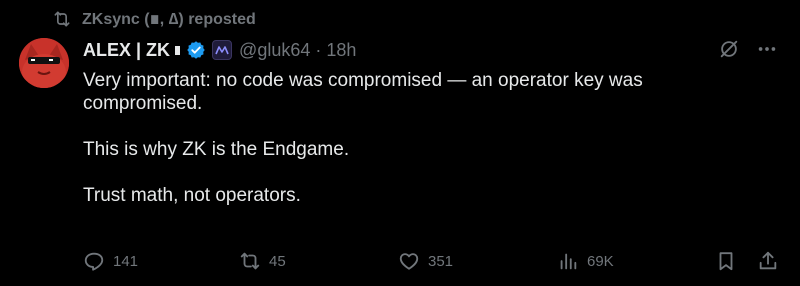  What do you see at coordinates (126, 261) in the screenshot?
I see `reply-count: 141` at bounding box center [126, 261].